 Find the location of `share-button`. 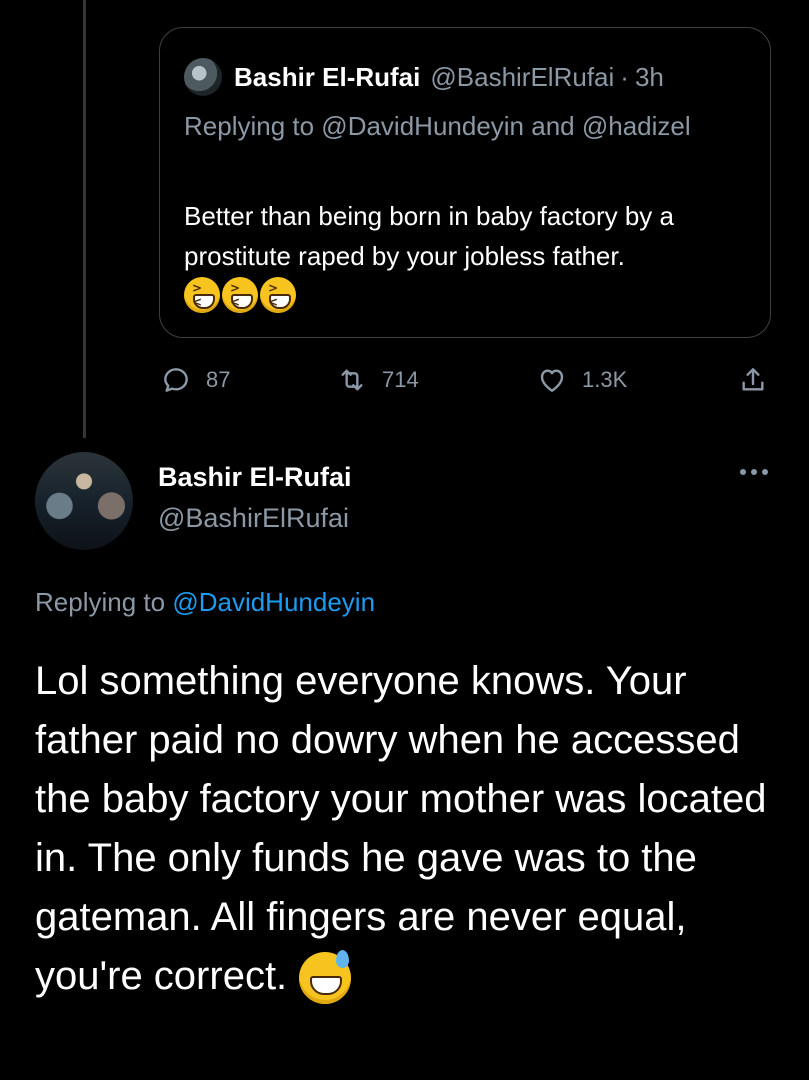

share-button is located at coordinates (760, 380).